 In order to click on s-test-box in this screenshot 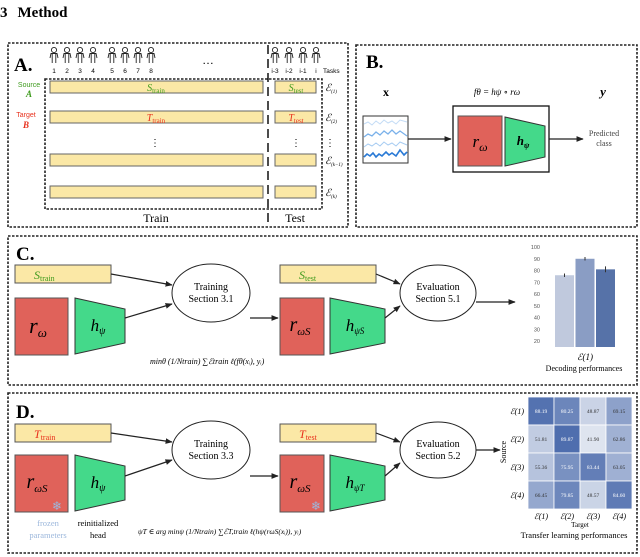, I will do `click(328, 274)`.